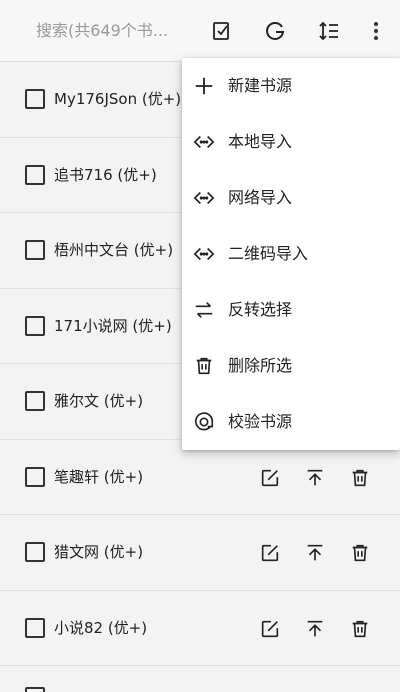 The image size is (400, 692). Describe the element at coordinates (260, 365) in the screenshot. I see `menu-item-label: 删除所选` at that location.